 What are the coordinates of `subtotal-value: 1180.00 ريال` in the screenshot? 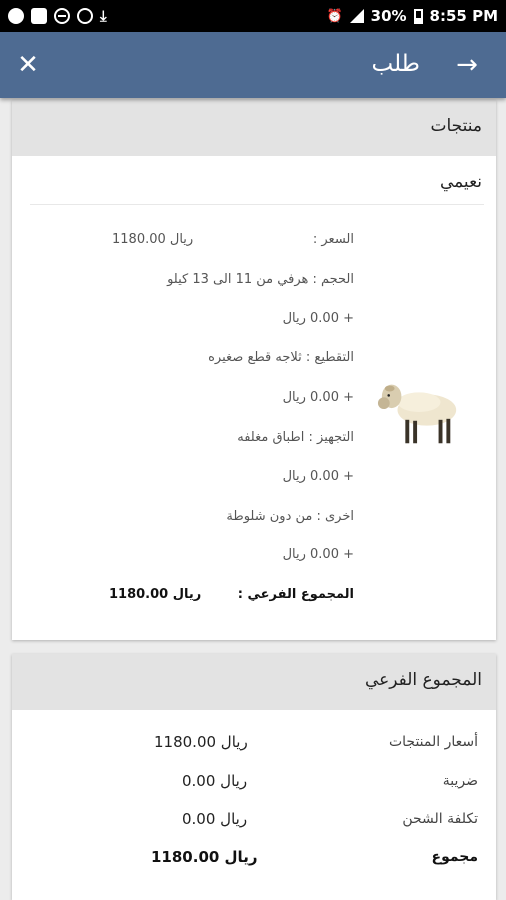 It's located at (155, 594).